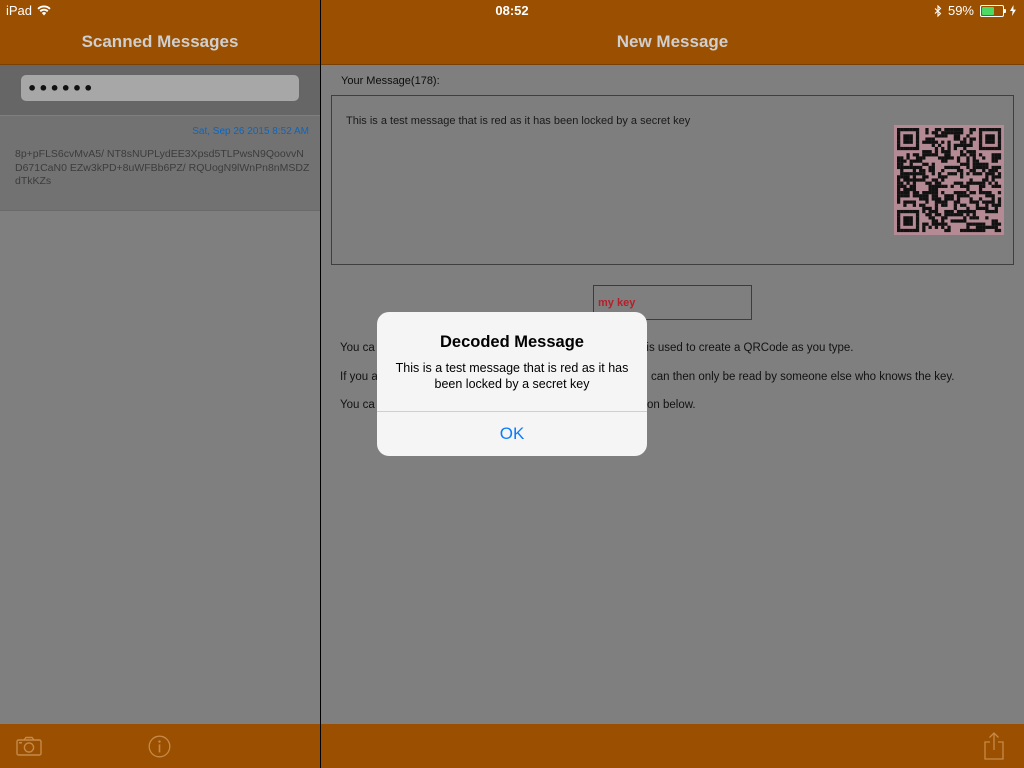 The width and height of the screenshot is (1024, 768). What do you see at coordinates (390, 81) in the screenshot?
I see `message-label: Your Message(178):` at bounding box center [390, 81].